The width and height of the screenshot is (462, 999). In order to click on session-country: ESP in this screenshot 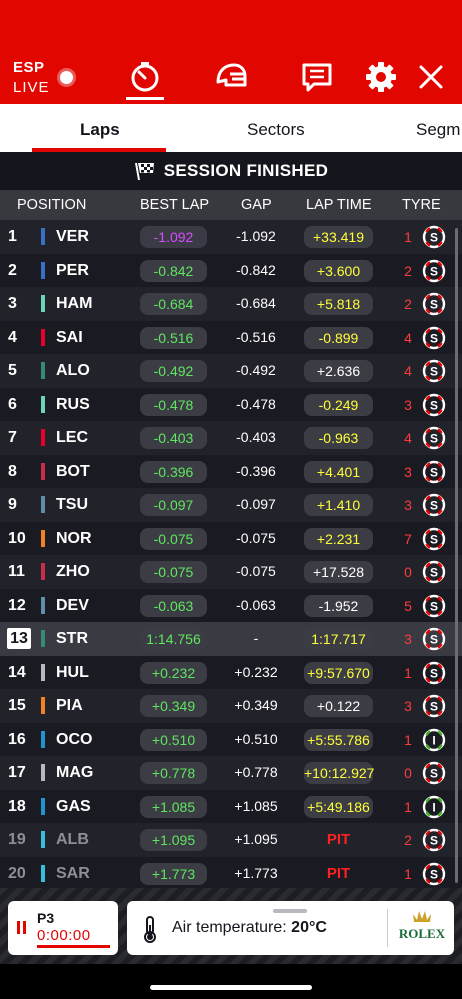, I will do `click(29, 67)`.